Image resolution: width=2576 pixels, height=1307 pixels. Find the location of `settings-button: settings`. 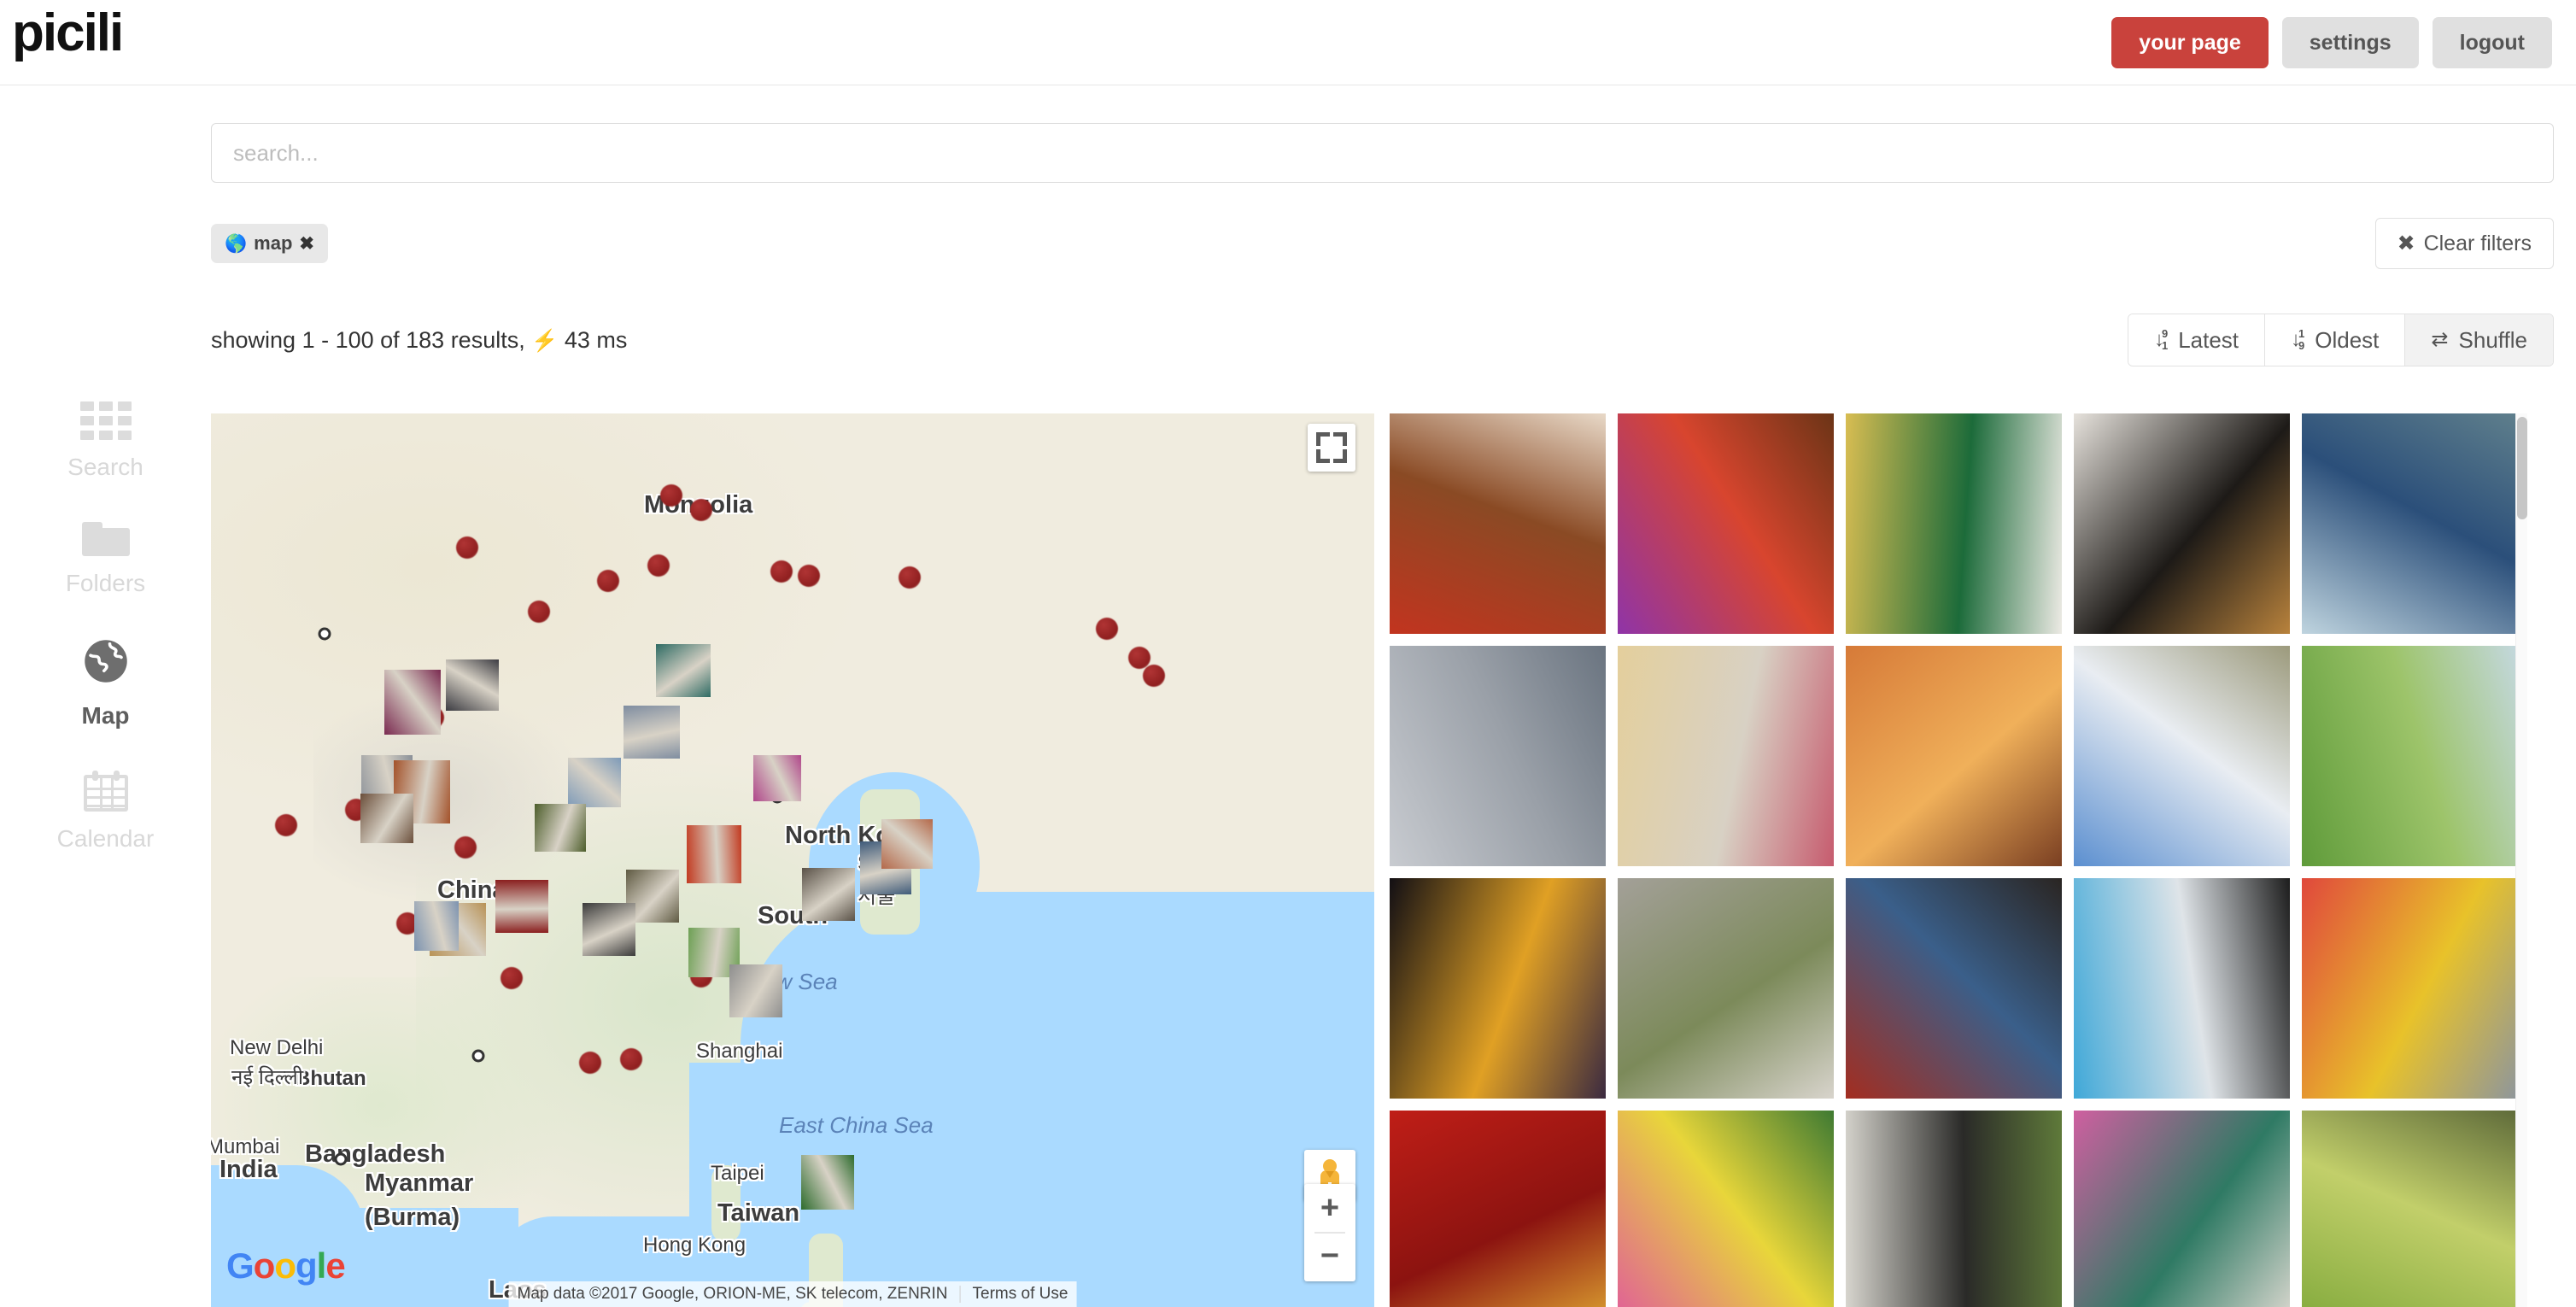

settings-button: settings is located at coordinates (2350, 42).